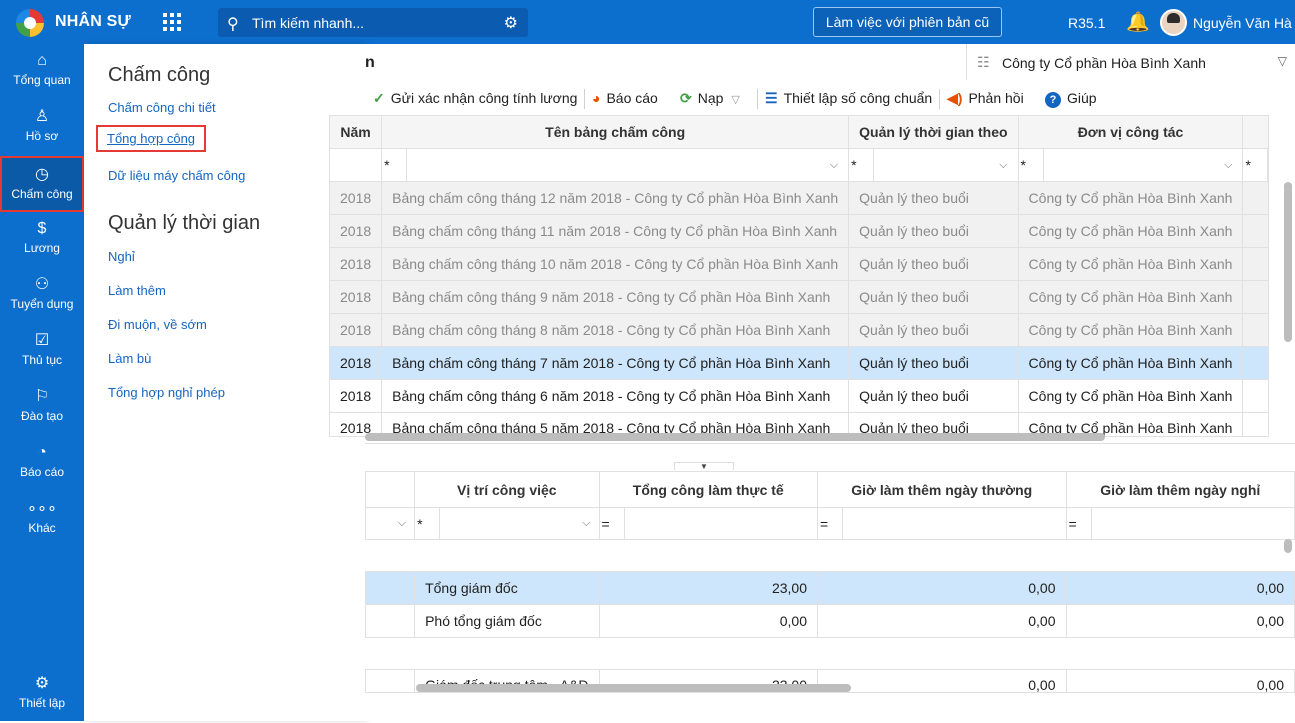 The width and height of the screenshot is (1295, 723). I want to click on user-name: Nguyễn Văn Hà, so click(1242, 23).